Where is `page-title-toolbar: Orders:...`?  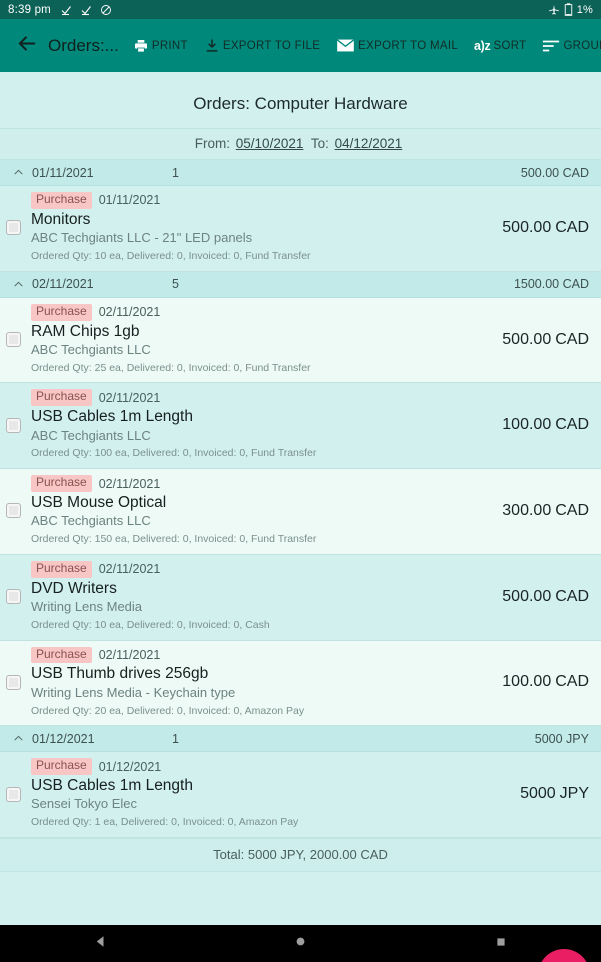
page-title-toolbar: Orders:... is located at coordinates (83, 45).